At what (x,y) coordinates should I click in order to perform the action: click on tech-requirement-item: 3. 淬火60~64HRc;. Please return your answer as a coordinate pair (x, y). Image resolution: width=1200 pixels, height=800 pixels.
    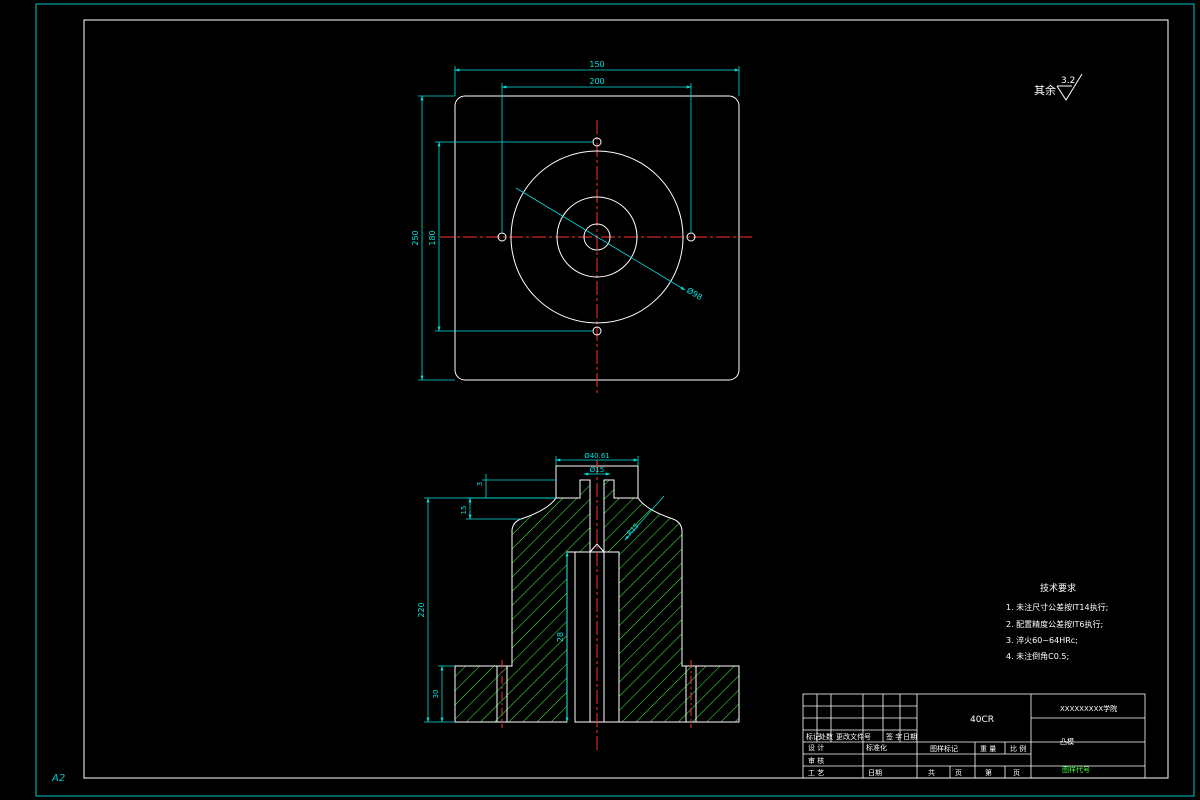
    Looking at the image, I should click on (1042, 640).